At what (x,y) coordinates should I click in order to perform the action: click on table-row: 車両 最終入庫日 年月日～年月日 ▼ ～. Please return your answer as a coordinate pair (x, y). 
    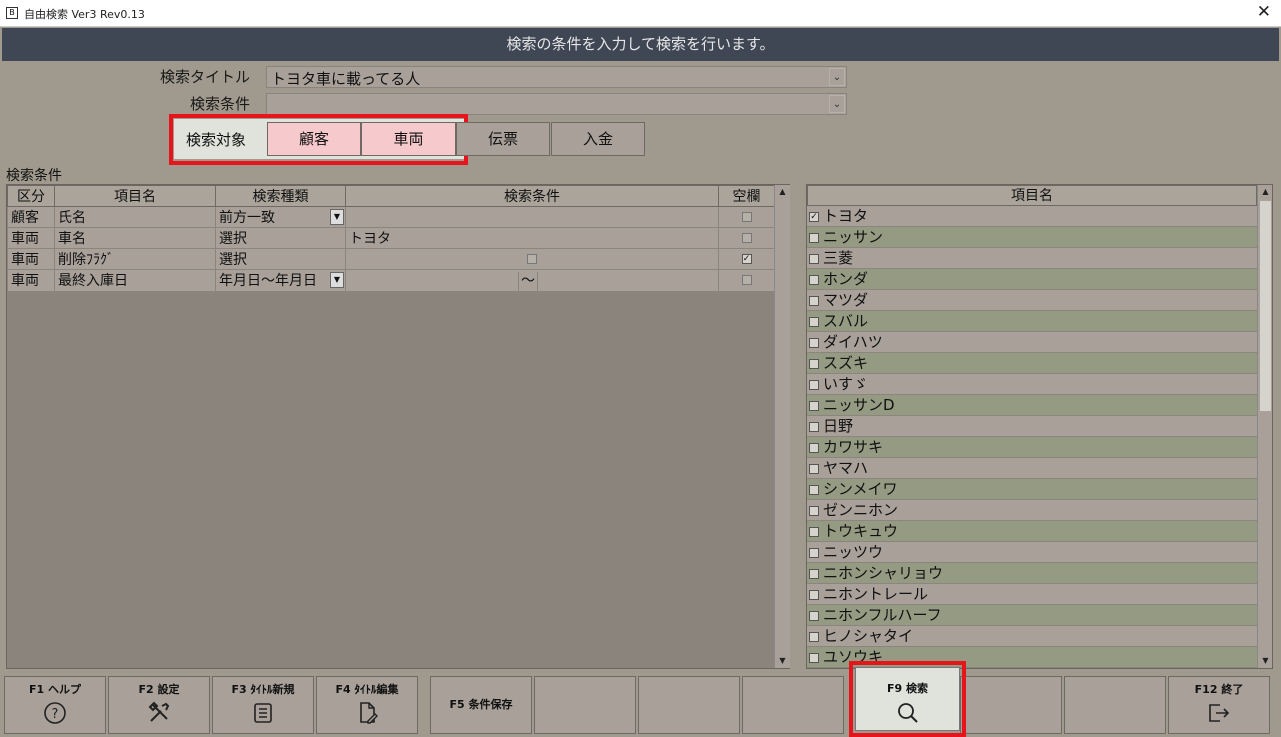
    Looking at the image, I should click on (391, 280).